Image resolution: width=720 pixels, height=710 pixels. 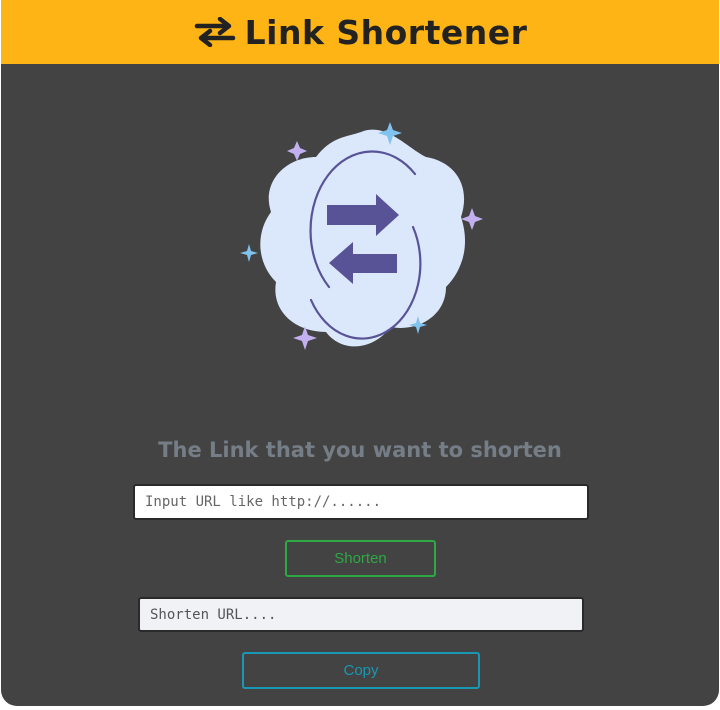 What do you see at coordinates (361, 502) in the screenshot?
I see `url-input` at bounding box center [361, 502].